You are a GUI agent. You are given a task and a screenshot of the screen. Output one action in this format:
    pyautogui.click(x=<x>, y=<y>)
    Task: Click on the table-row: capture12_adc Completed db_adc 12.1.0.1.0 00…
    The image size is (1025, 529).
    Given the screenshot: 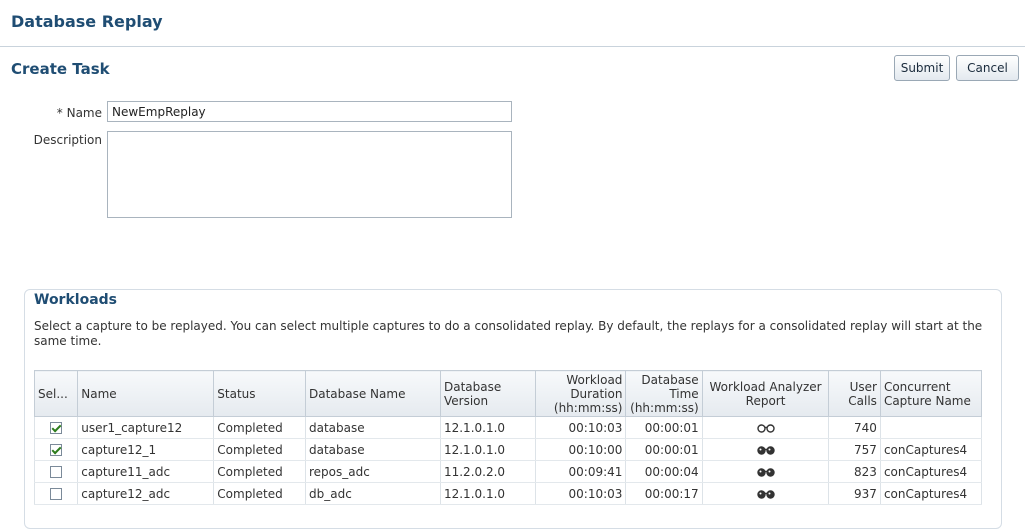 What is the action you would take?
    pyautogui.click(x=508, y=493)
    